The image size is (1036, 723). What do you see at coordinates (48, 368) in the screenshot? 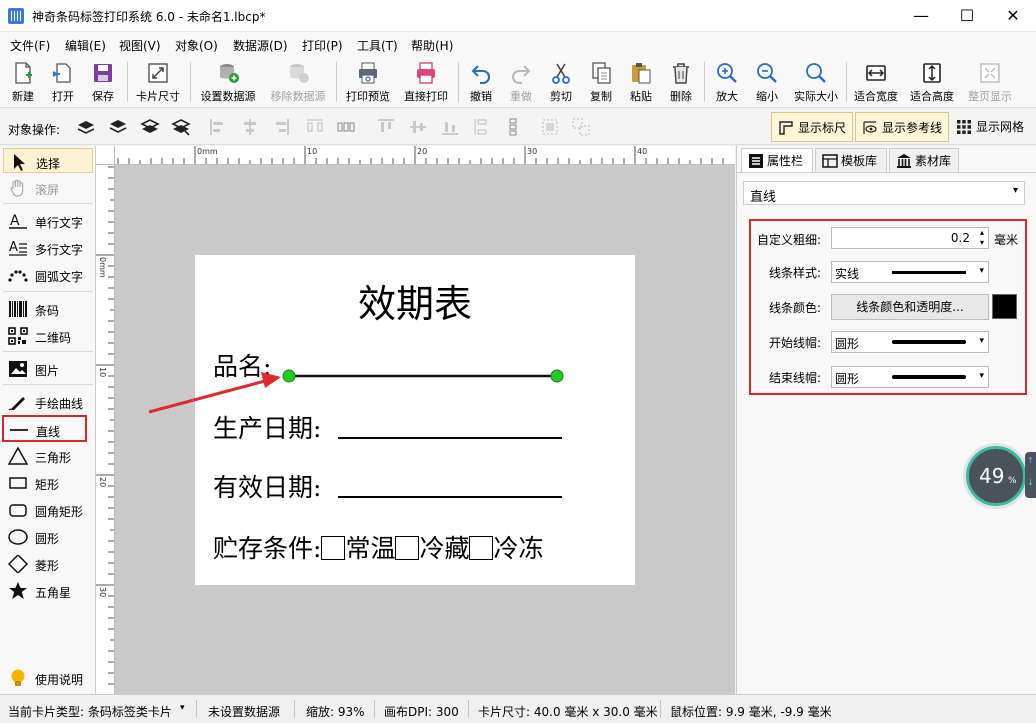
I see `tool-image: 图片` at bounding box center [48, 368].